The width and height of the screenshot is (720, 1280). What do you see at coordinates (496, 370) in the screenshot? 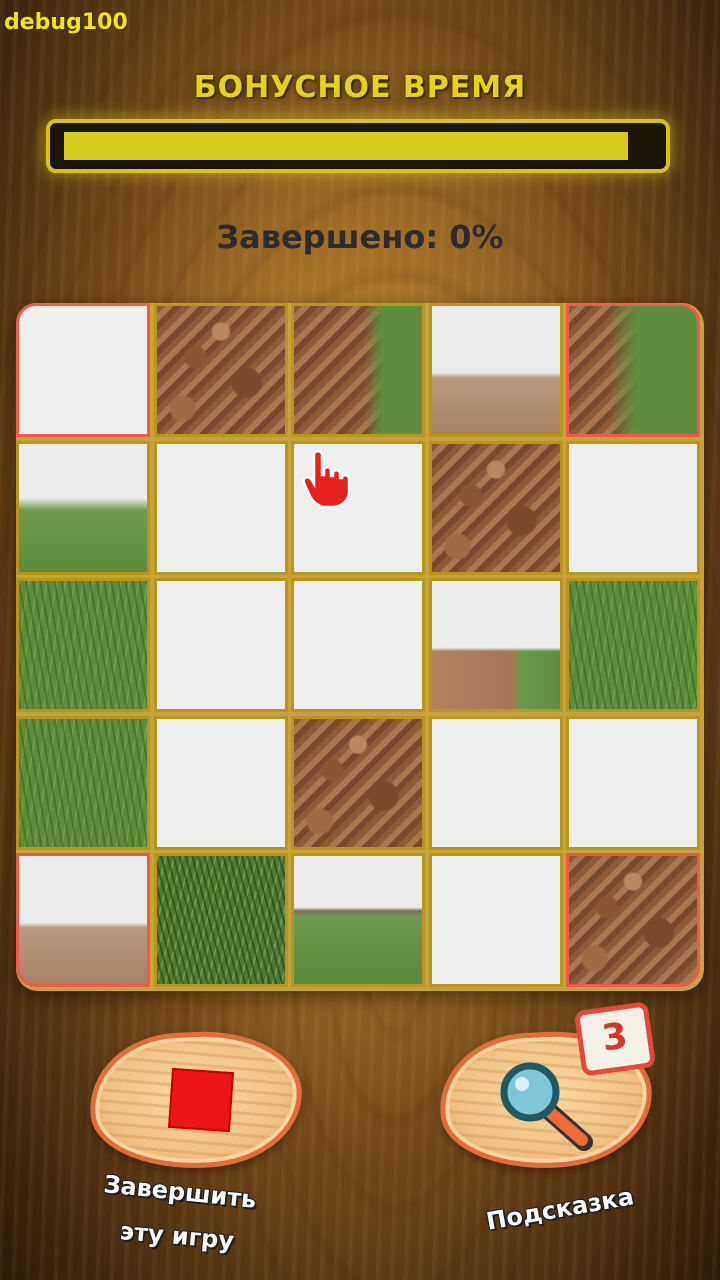
I see `puzzle-tile-r1c4` at bounding box center [496, 370].